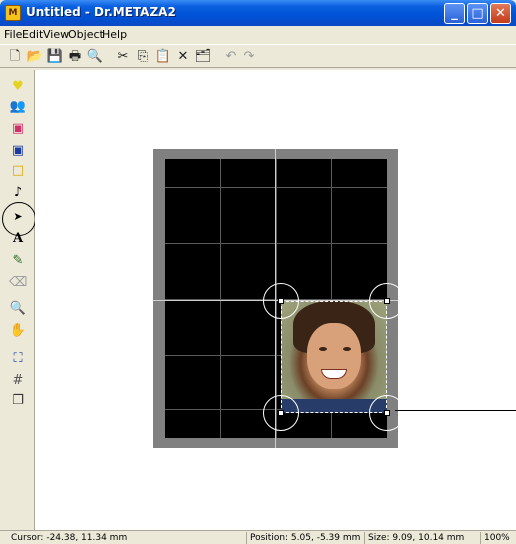  What do you see at coordinates (69, 538) in the screenshot?
I see `status-cursor: Cursor: -24.38, 11.34 mm` at bounding box center [69, 538].